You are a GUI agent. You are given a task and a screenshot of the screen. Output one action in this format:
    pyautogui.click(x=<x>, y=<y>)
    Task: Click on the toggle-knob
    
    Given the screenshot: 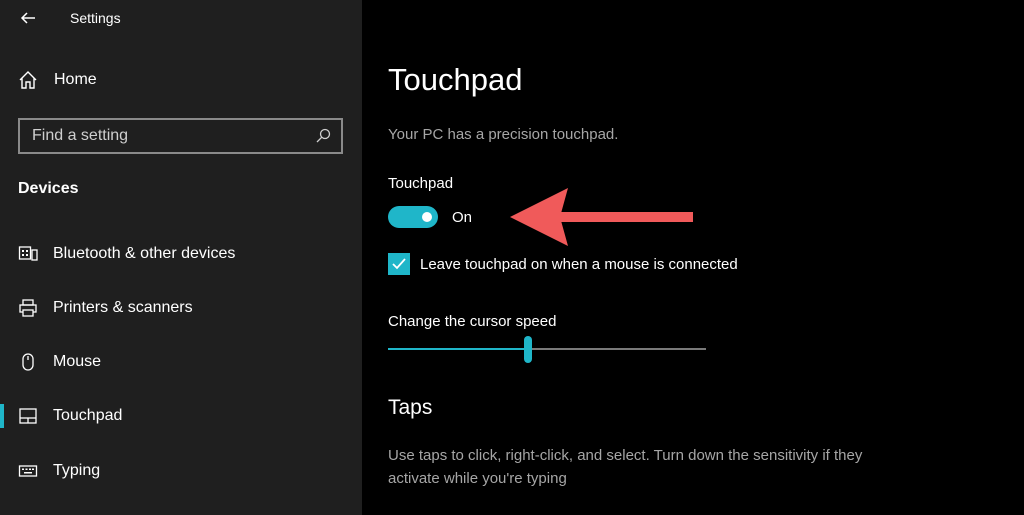 What is the action you would take?
    pyautogui.click(x=427, y=217)
    